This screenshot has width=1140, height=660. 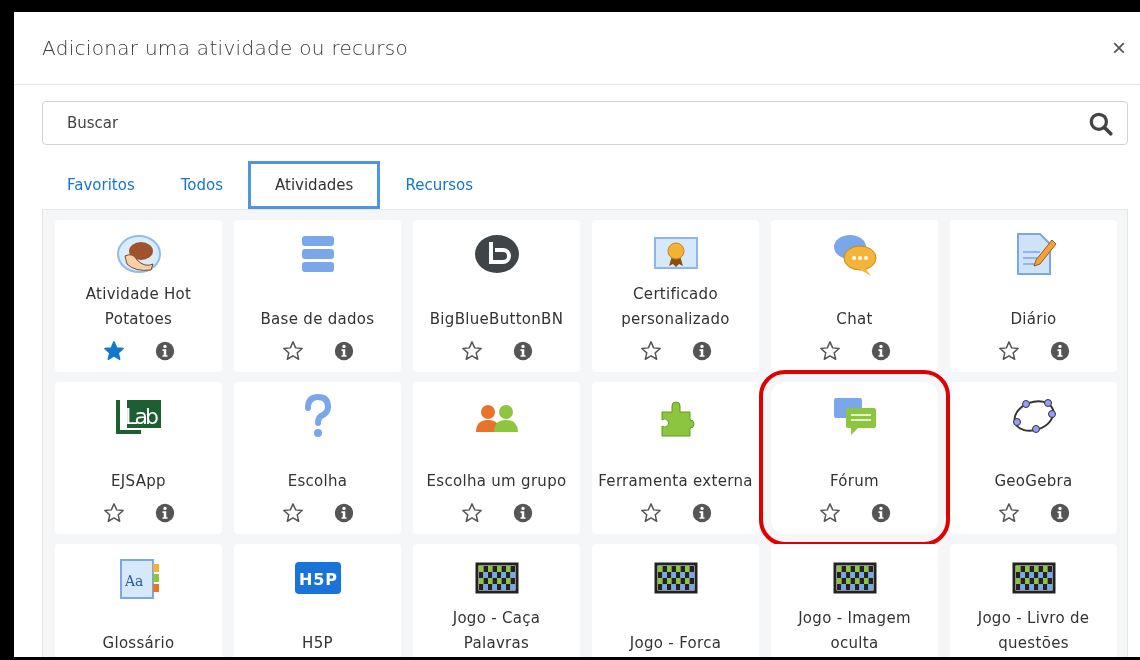 What do you see at coordinates (854, 296) in the screenshot?
I see `activity-card: Chat` at bounding box center [854, 296].